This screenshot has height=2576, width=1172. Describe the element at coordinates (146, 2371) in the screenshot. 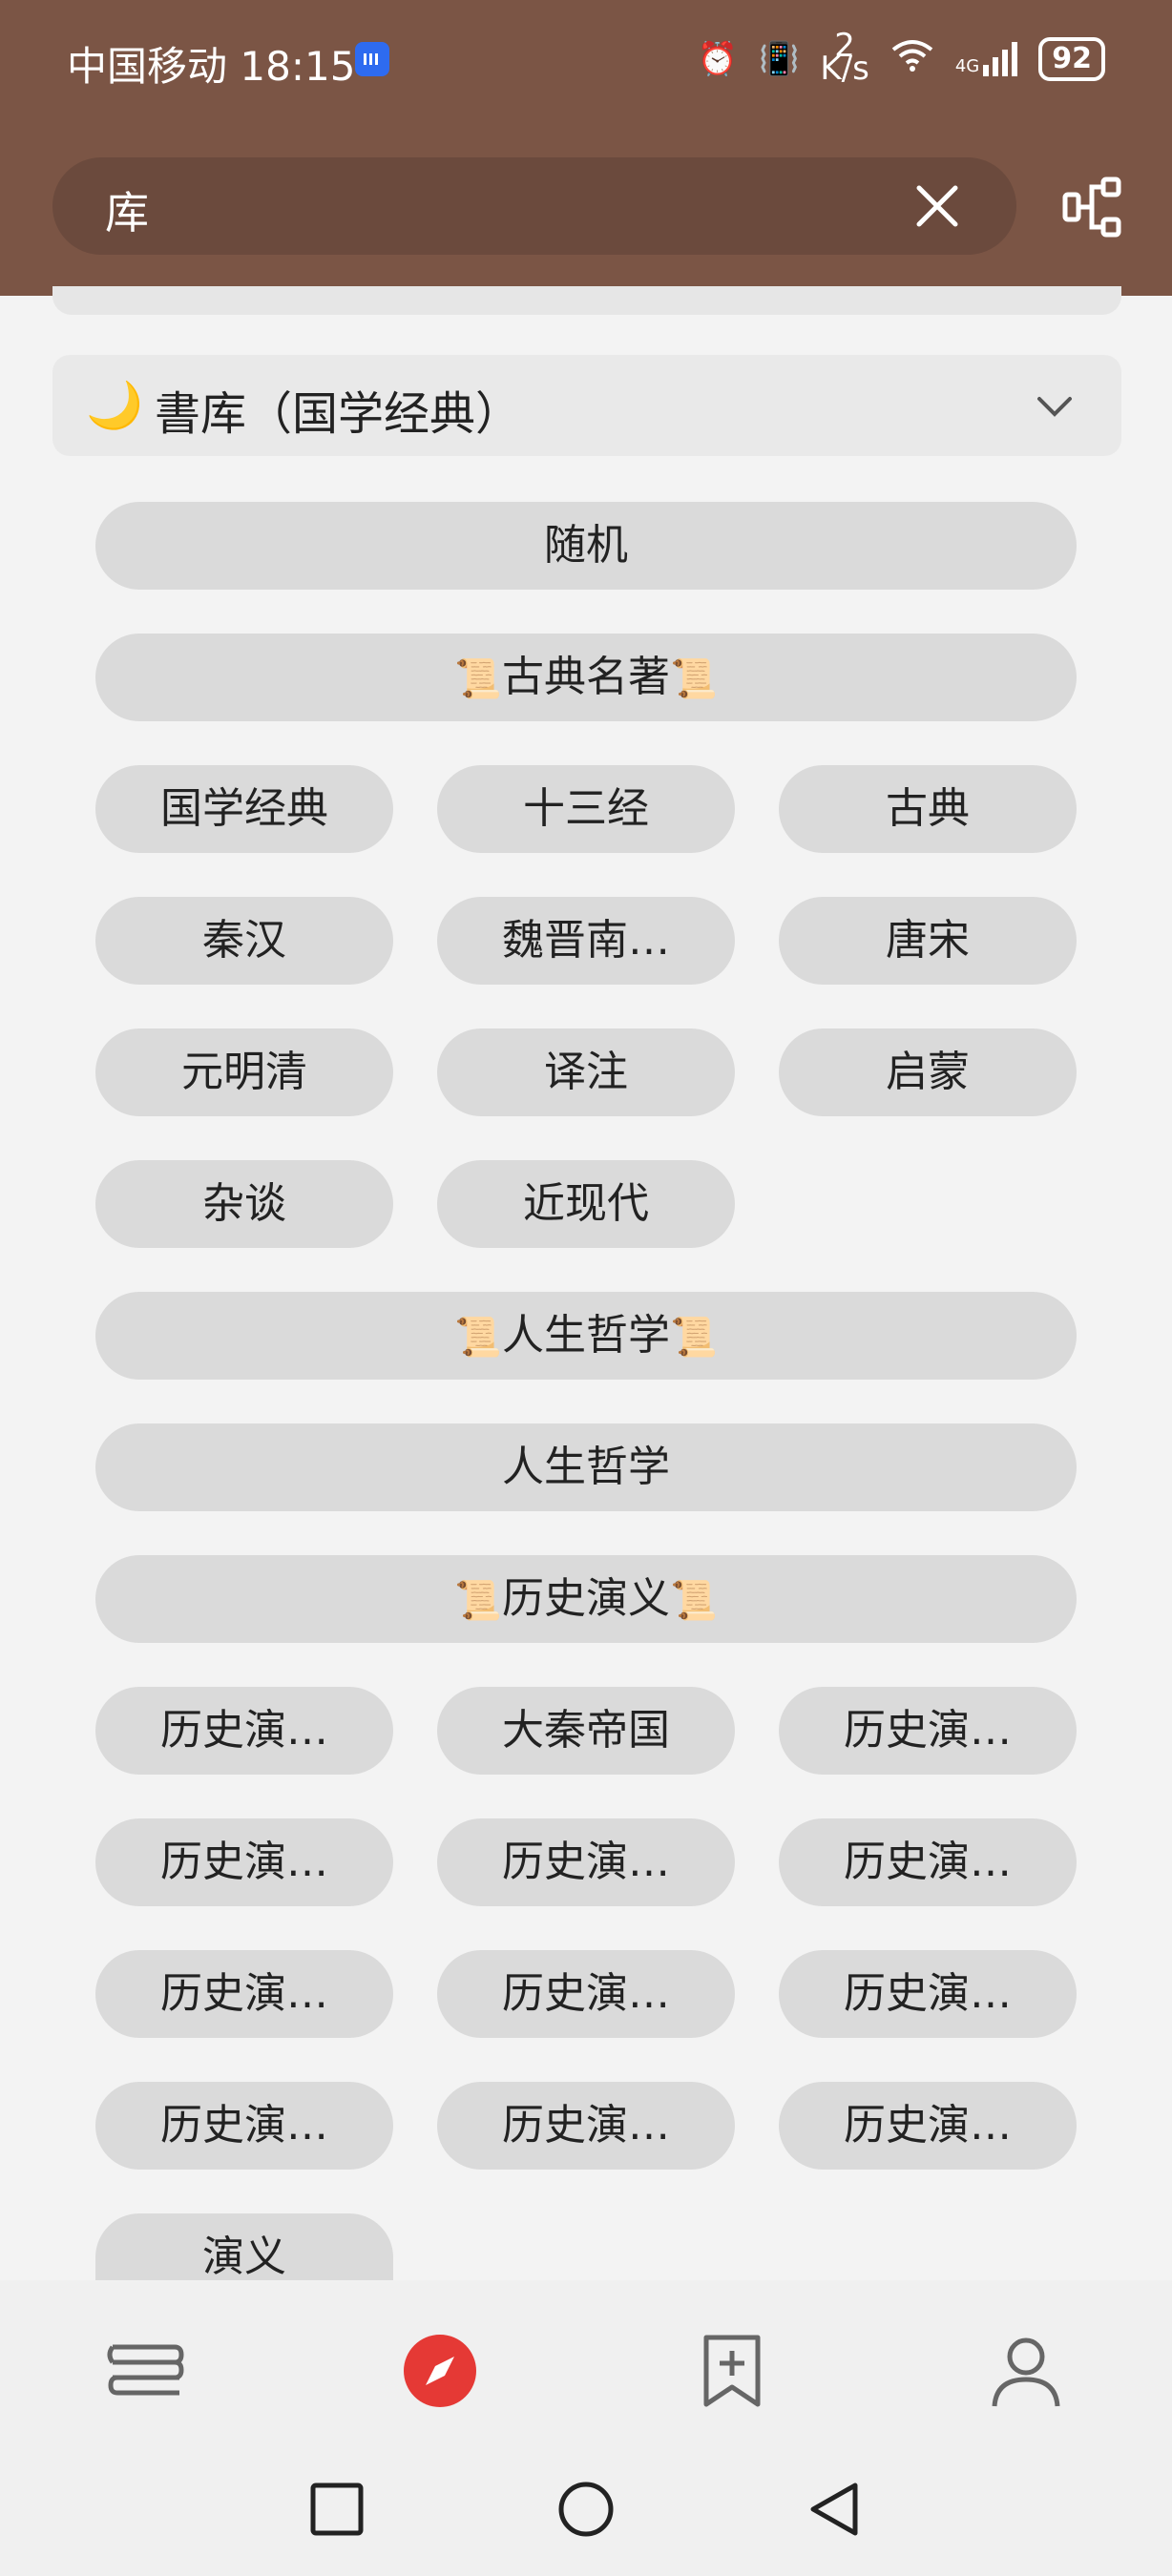

I see `bookshelf-icon` at that location.